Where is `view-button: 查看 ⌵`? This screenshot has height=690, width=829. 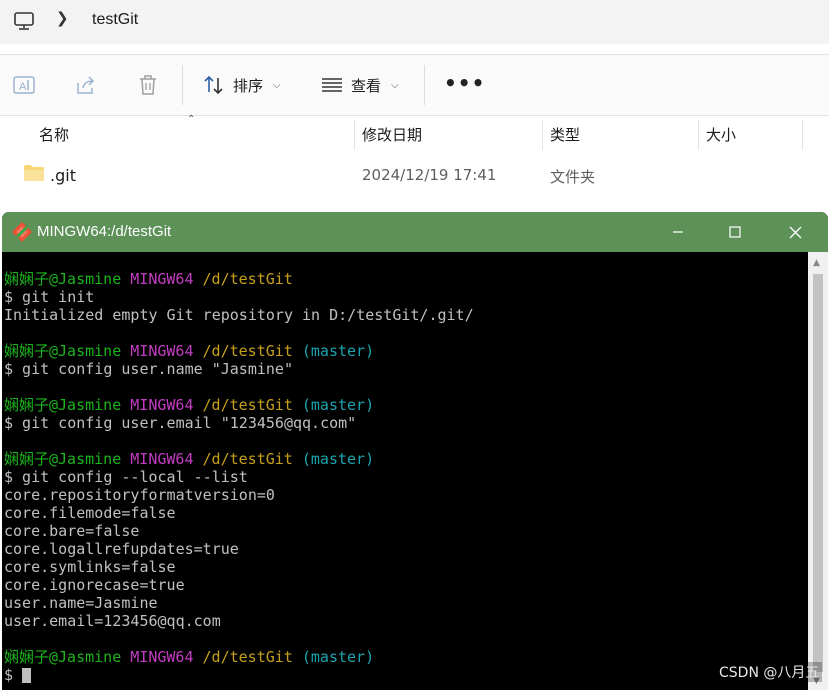
view-button: 查看 ⌵ is located at coordinates (360, 85).